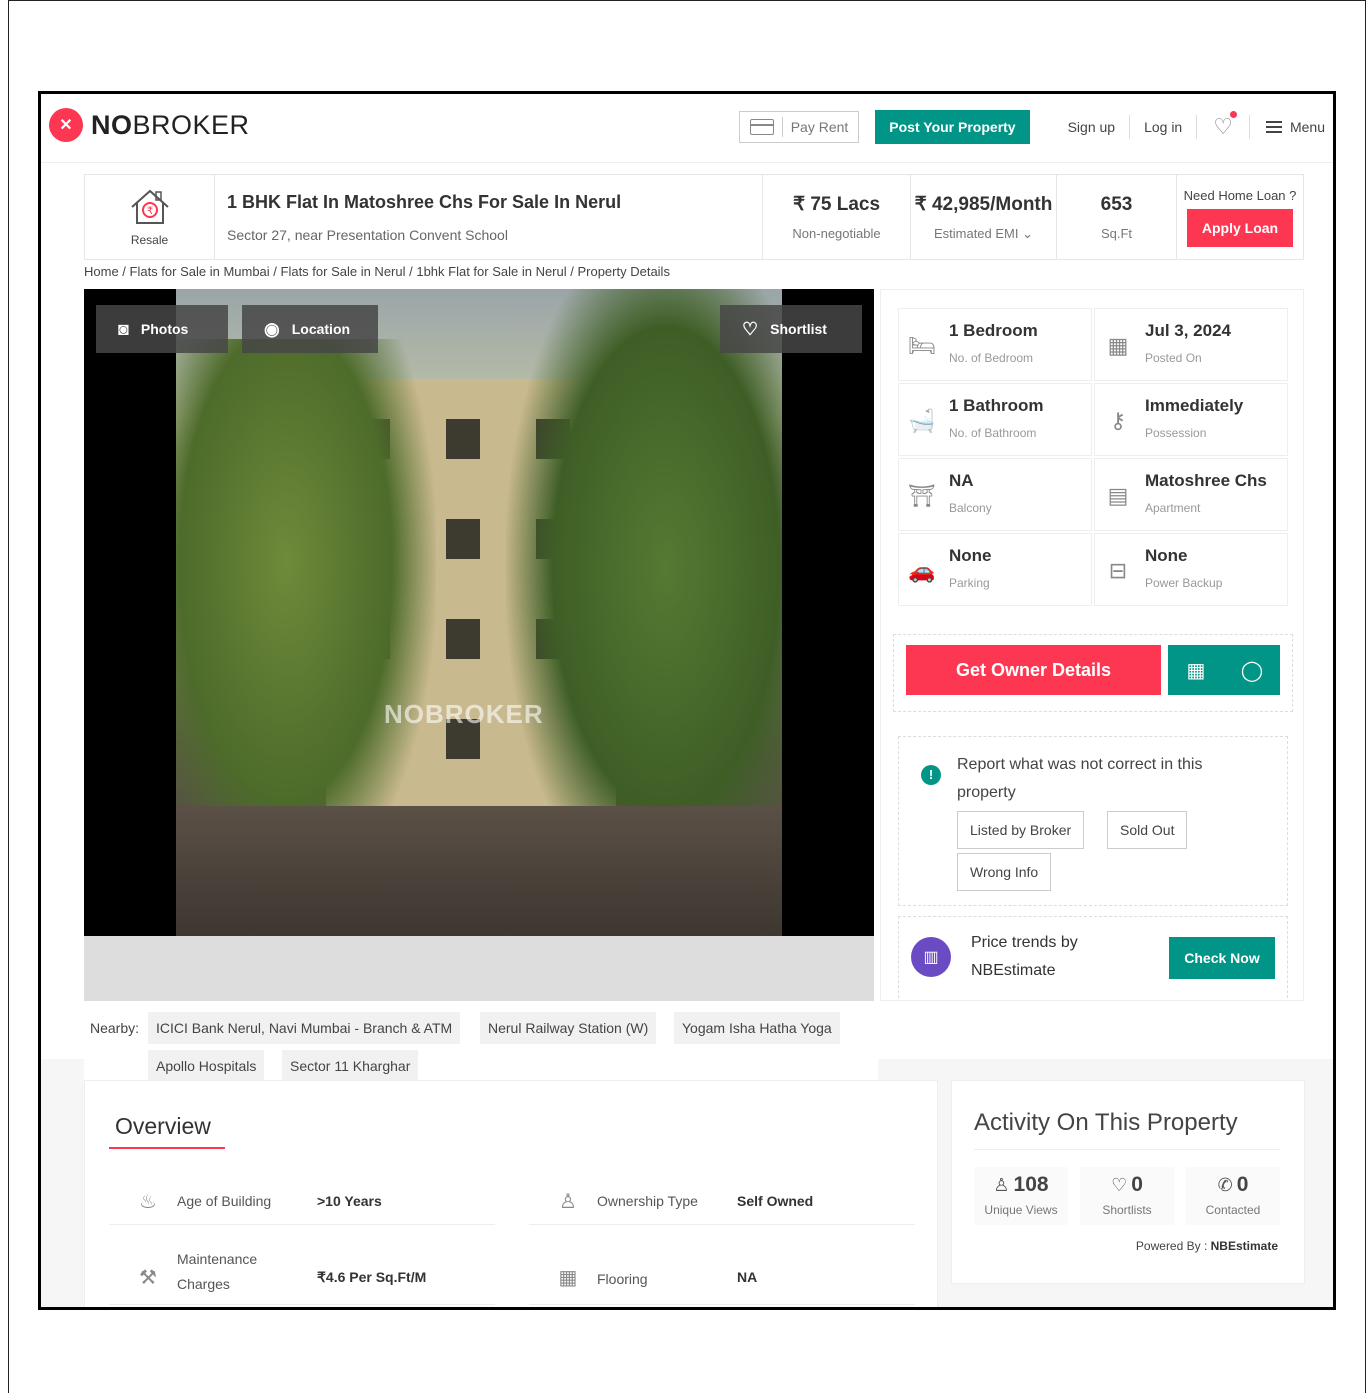 The image size is (1370, 1393). What do you see at coordinates (1206, 1246) in the screenshot?
I see `powered-by: Powered By : NBEstimate` at bounding box center [1206, 1246].